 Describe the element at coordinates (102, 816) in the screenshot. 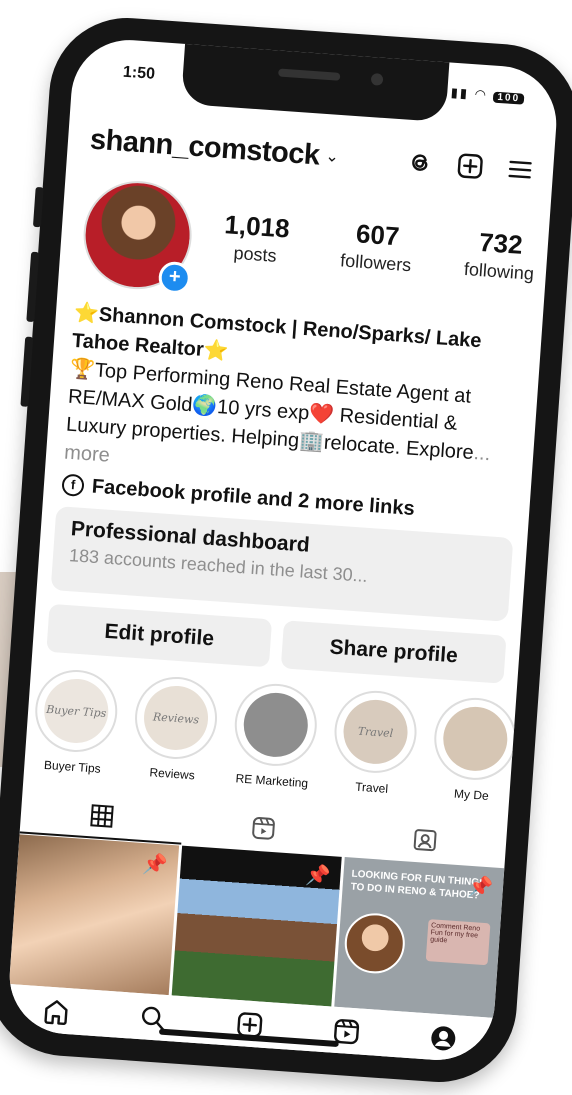

I see `grid-icon` at that location.